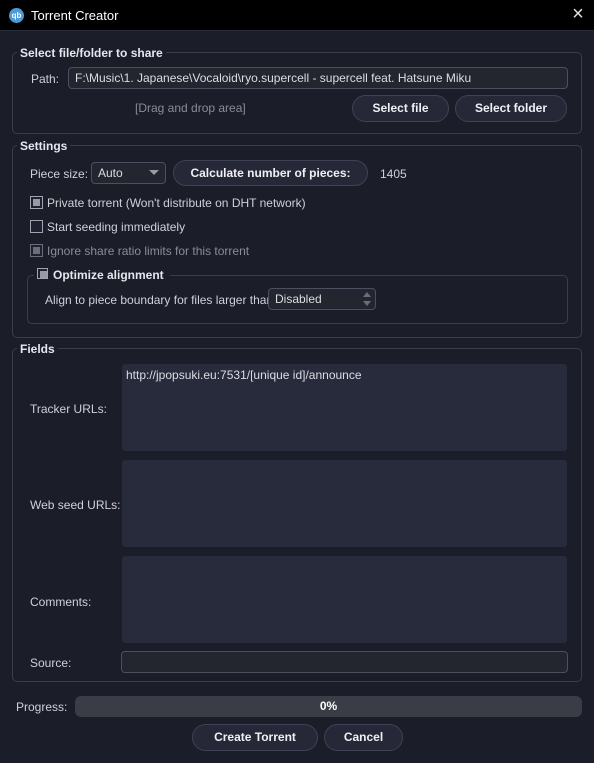 This screenshot has height=763, width=594. What do you see at coordinates (154, 172) in the screenshot?
I see `chevron-down-icon` at bounding box center [154, 172].